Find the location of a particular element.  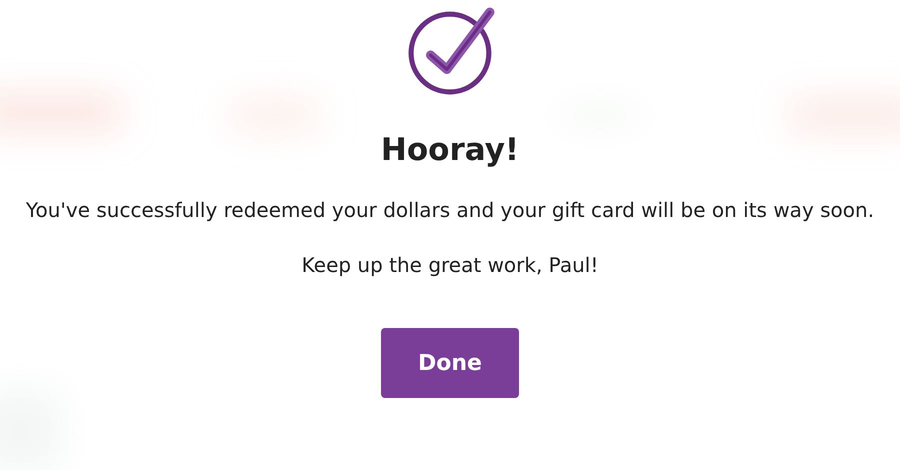

done-button: Done is located at coordinates (450, 363).